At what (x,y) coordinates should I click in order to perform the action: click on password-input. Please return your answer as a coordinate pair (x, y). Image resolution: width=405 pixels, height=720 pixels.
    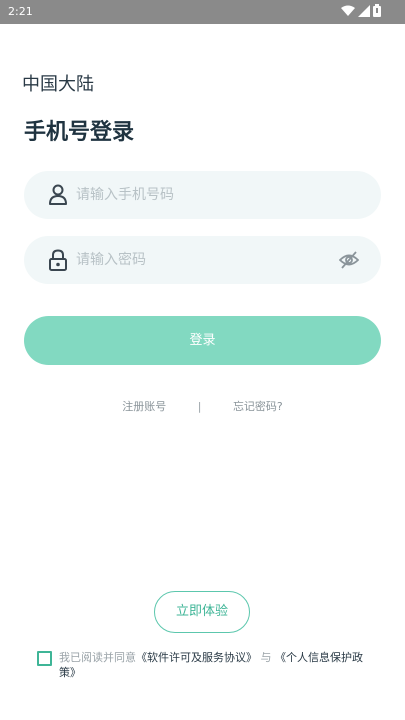
    Looking at the image, I should click on (211, 260).